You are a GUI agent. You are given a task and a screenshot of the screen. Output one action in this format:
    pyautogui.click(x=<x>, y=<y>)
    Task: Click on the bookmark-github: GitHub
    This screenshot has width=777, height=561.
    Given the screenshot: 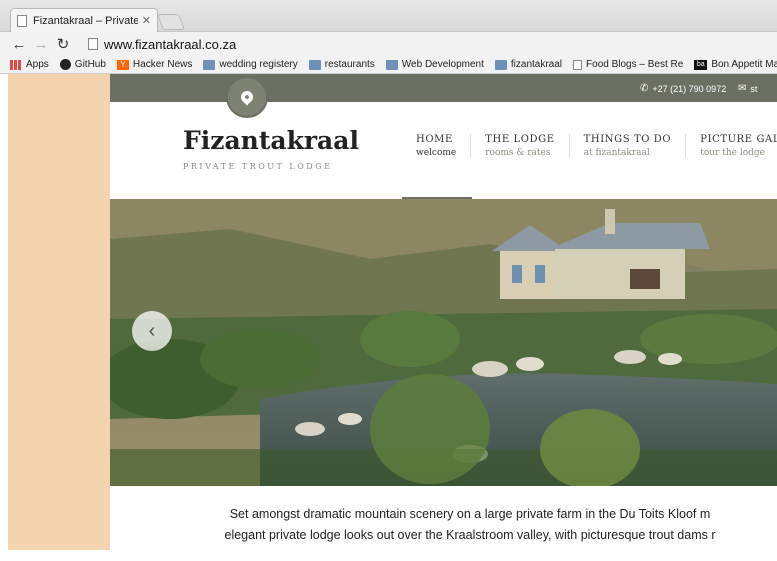 What is the action you would take?
    pyautogui.click(x=82, y=64)
    